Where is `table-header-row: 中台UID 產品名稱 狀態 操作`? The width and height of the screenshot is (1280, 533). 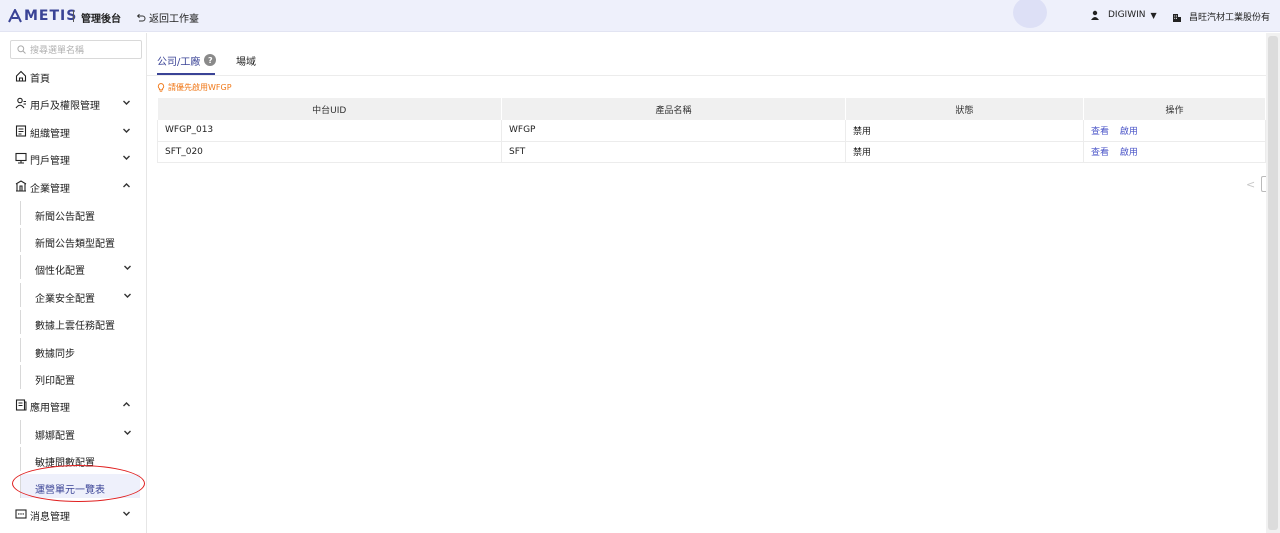
table-header-row: 中台UID 產品名稱 狀態 操作 is located at coordinates (711, 109).